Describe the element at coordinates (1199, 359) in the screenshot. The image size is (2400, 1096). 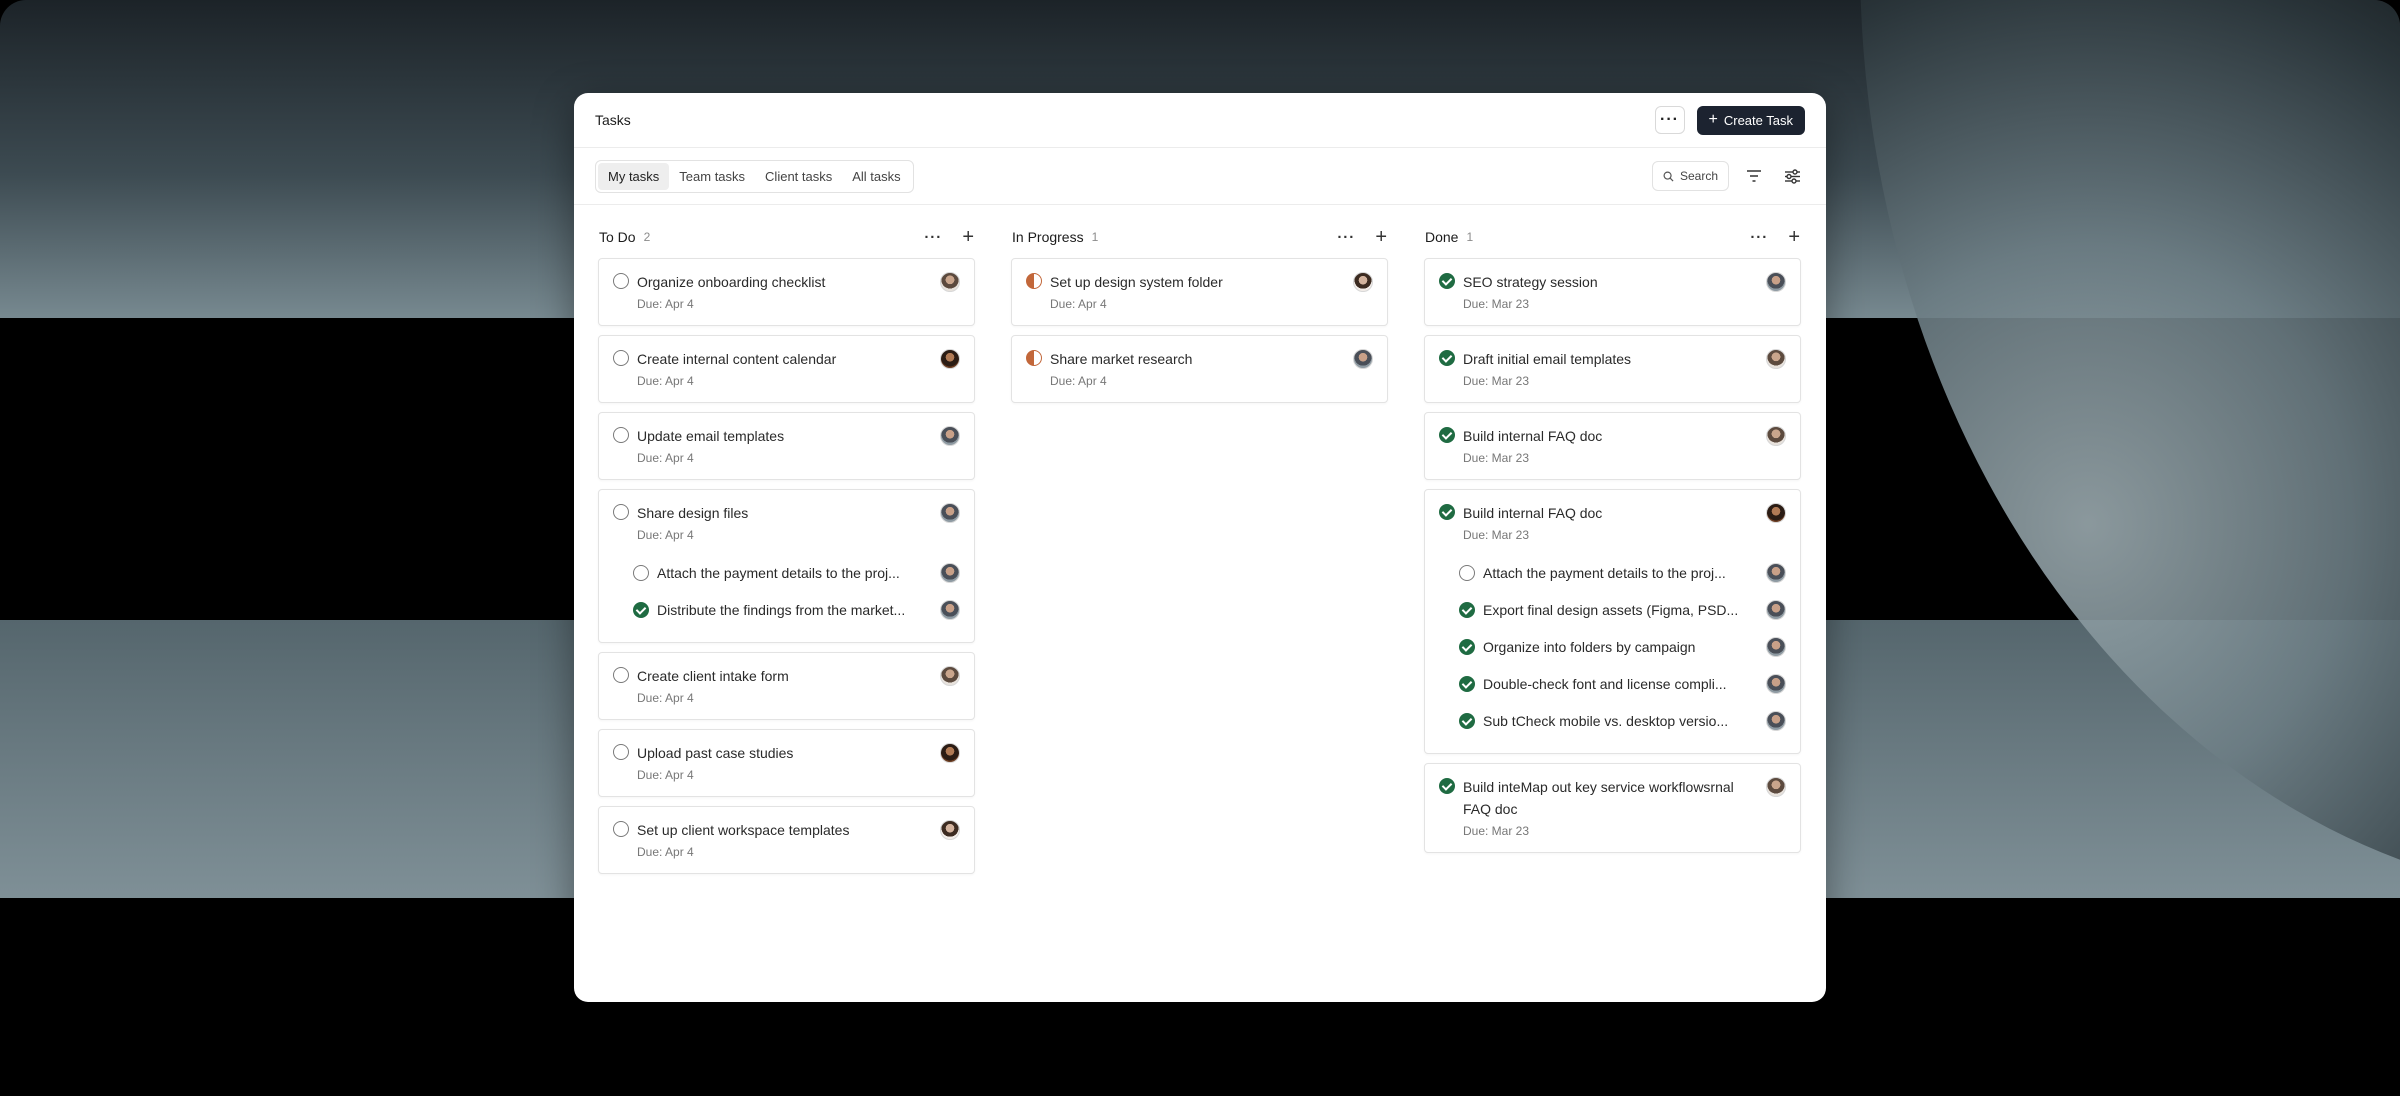
I see `task-card-row: Share market research` at that location.